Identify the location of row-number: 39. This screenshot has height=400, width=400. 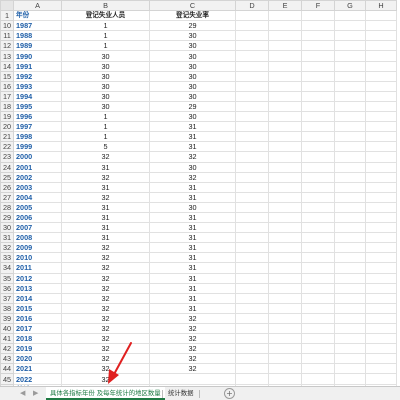
(7, 318).